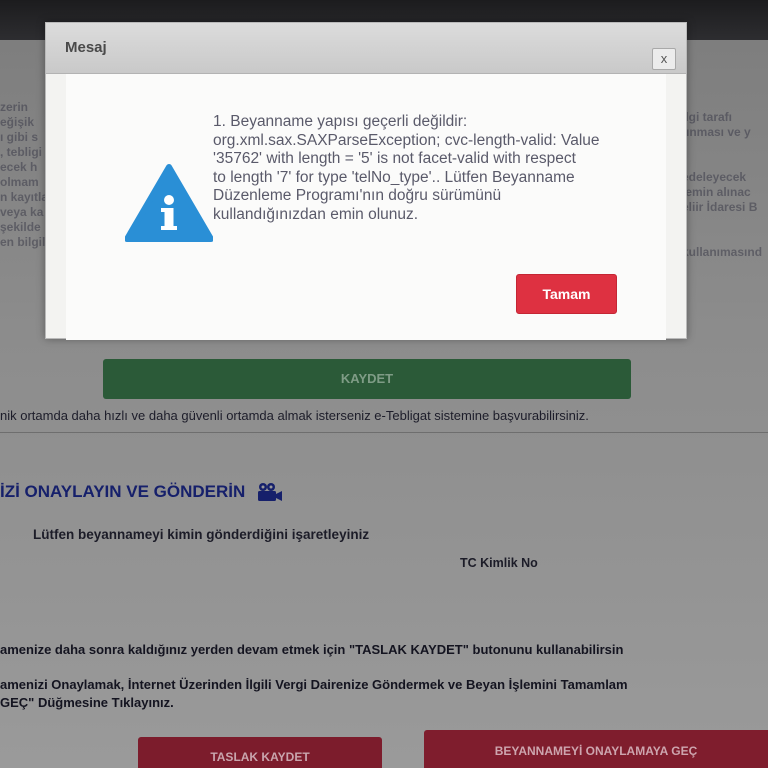  Describe the element at coordinates (566, 294) in the screenshot. I see `ok-button: Tamam` at that location.